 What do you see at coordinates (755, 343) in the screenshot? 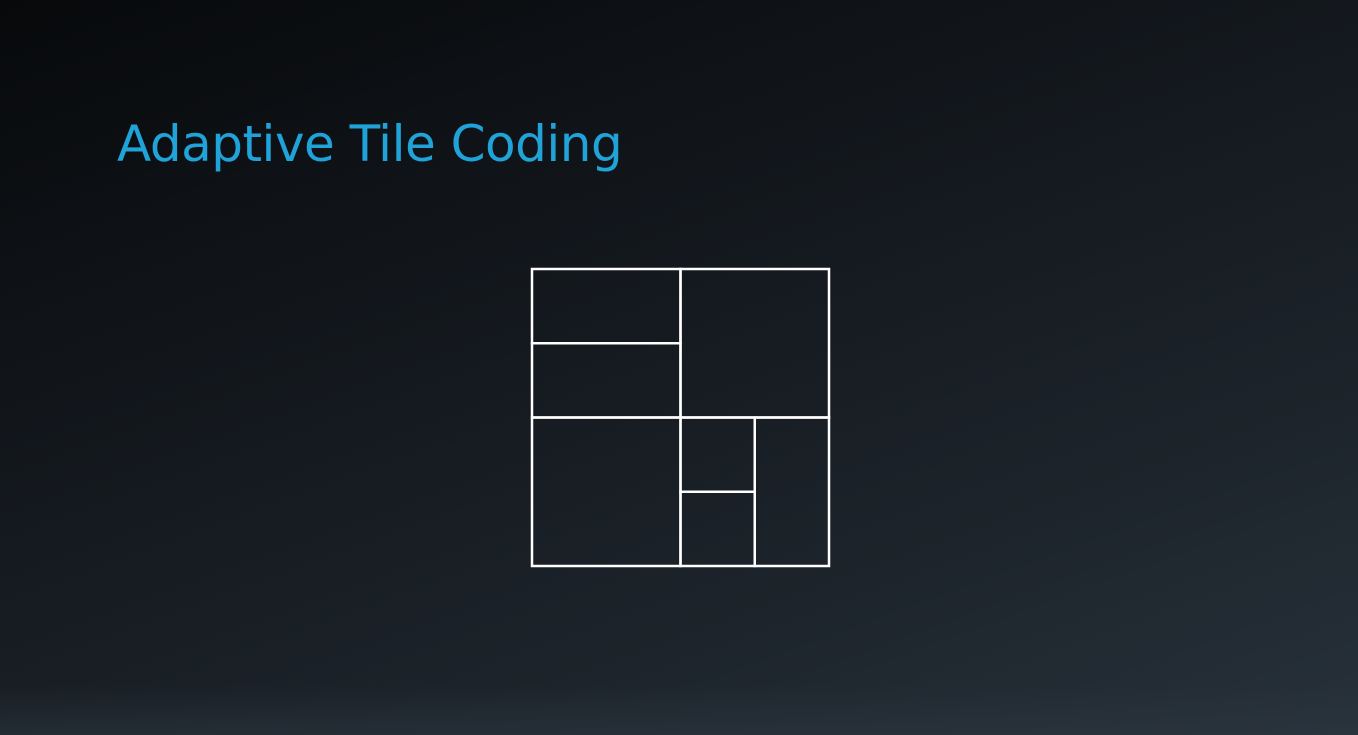
I see `top-right-tile` at bounding box center [755, 343].